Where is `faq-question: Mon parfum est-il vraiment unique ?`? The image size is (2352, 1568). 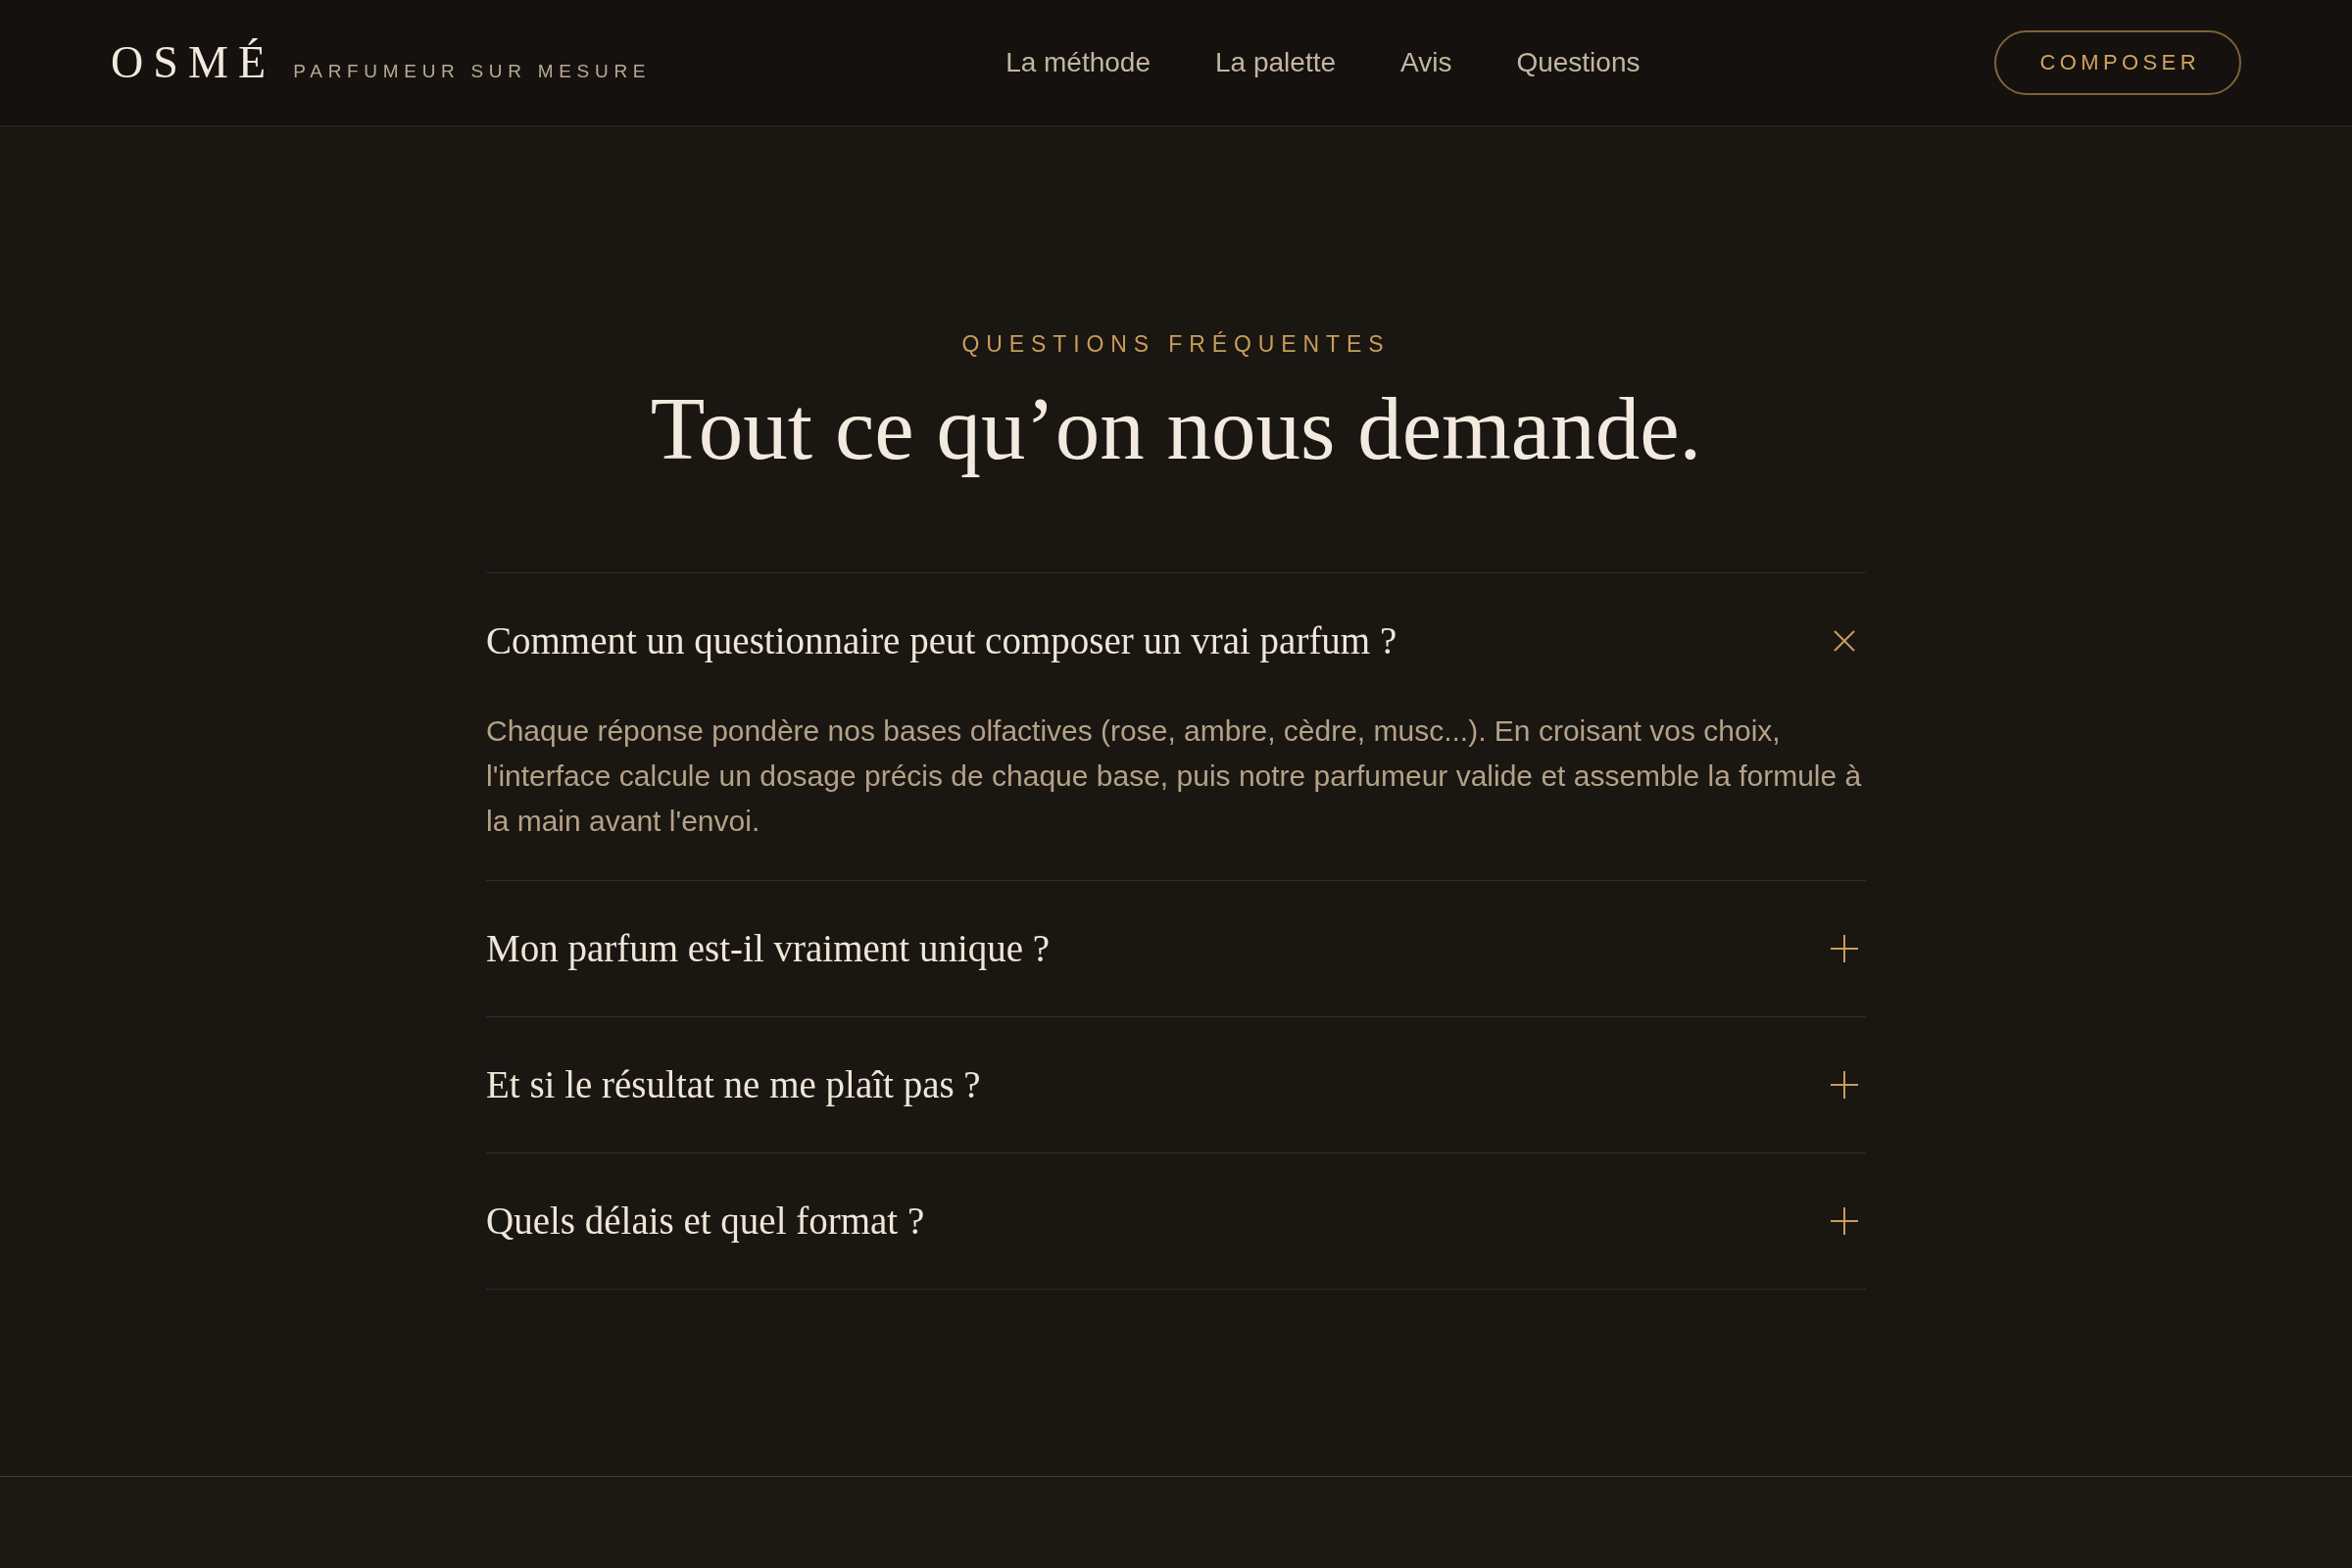 faq-question: Mon parfum est-il vraiment unique ? is located at coordinates (1176, 948).